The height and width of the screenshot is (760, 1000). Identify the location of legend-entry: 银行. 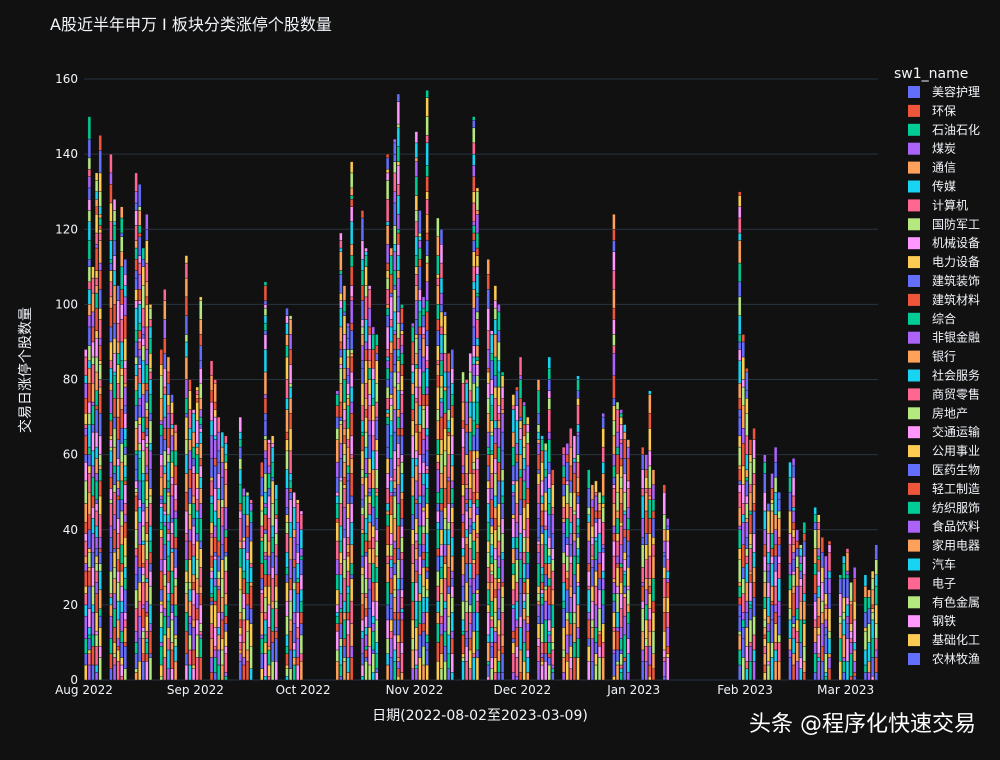
(944, 357).